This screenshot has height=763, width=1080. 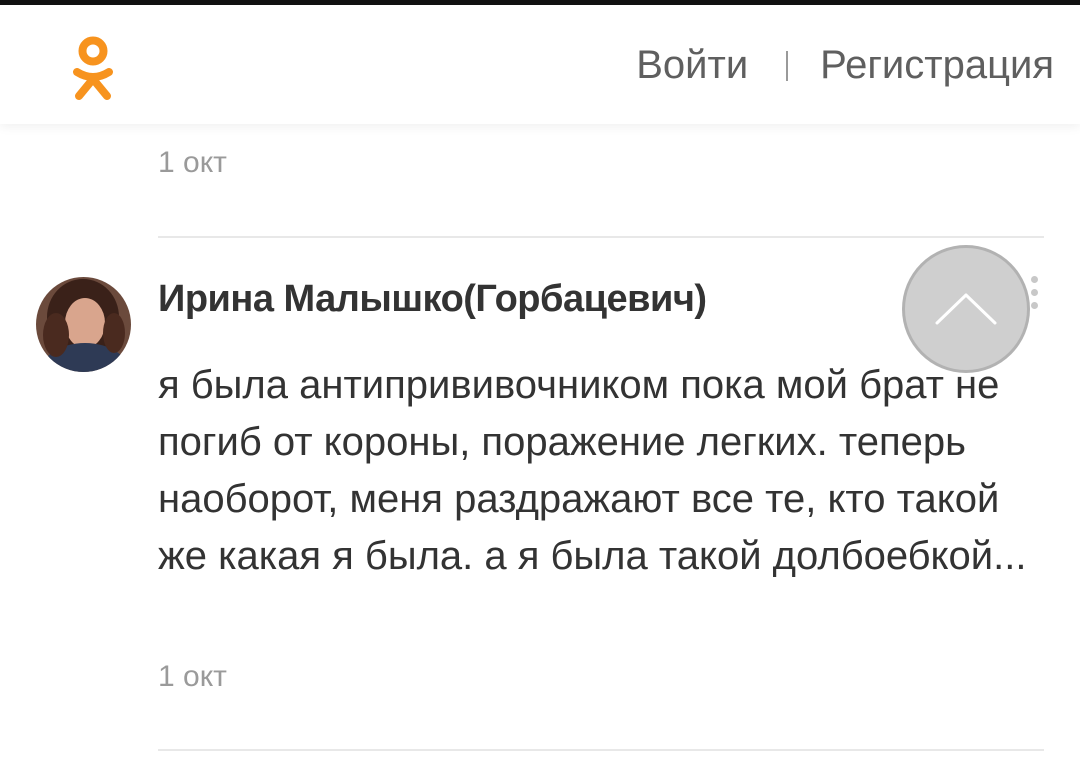 I want to click on register-link: Регистрация, so click(x=937, y=65).